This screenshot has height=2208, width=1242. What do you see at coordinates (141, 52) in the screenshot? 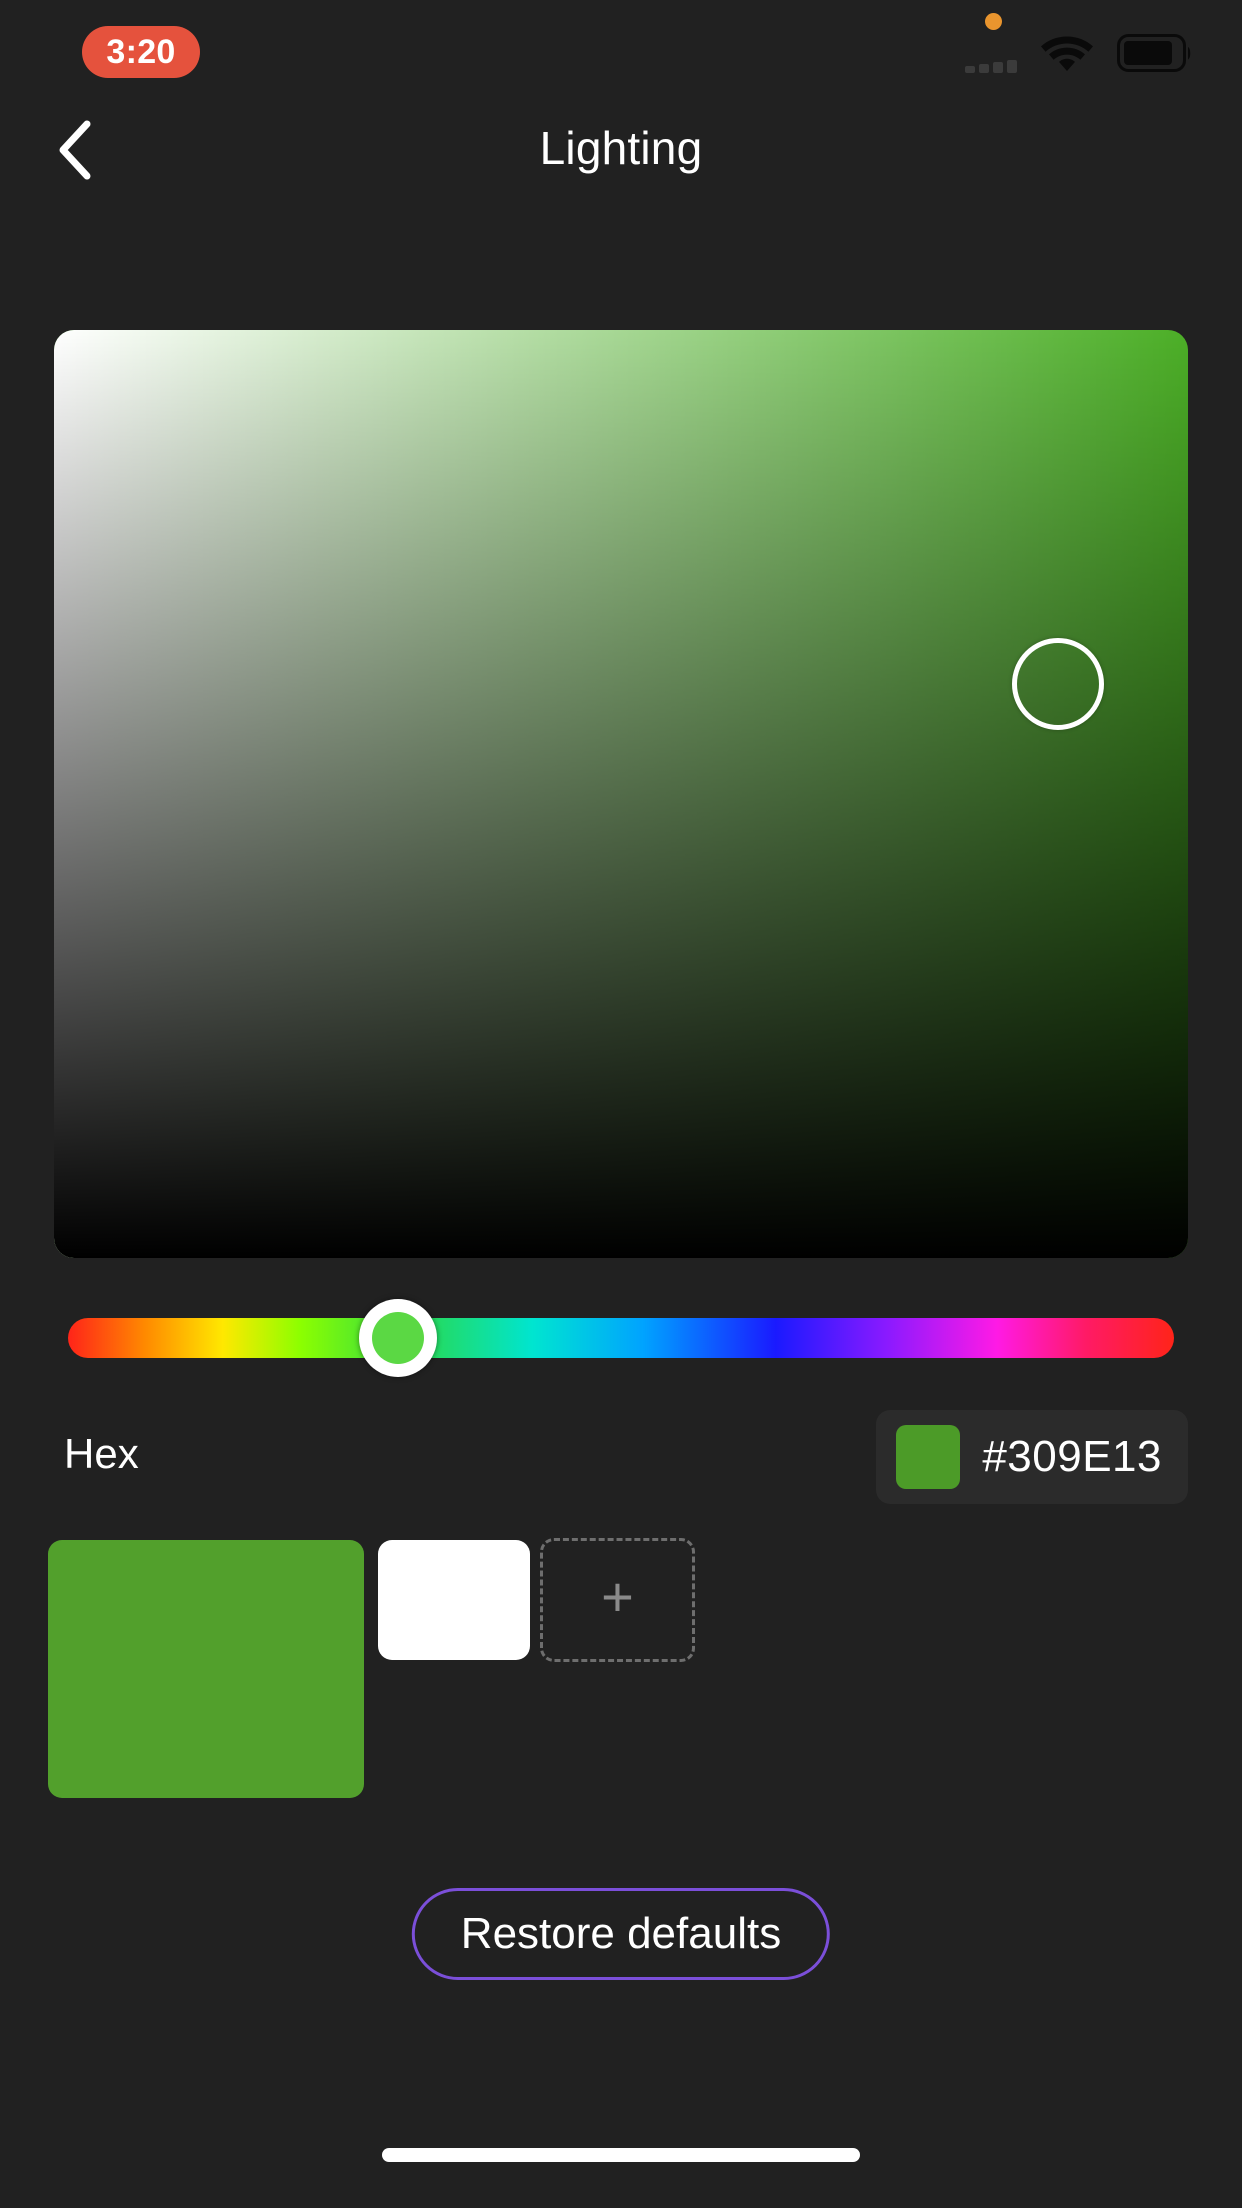
I see `status-bar-time: 3:20` at bounding box center [141, 52].